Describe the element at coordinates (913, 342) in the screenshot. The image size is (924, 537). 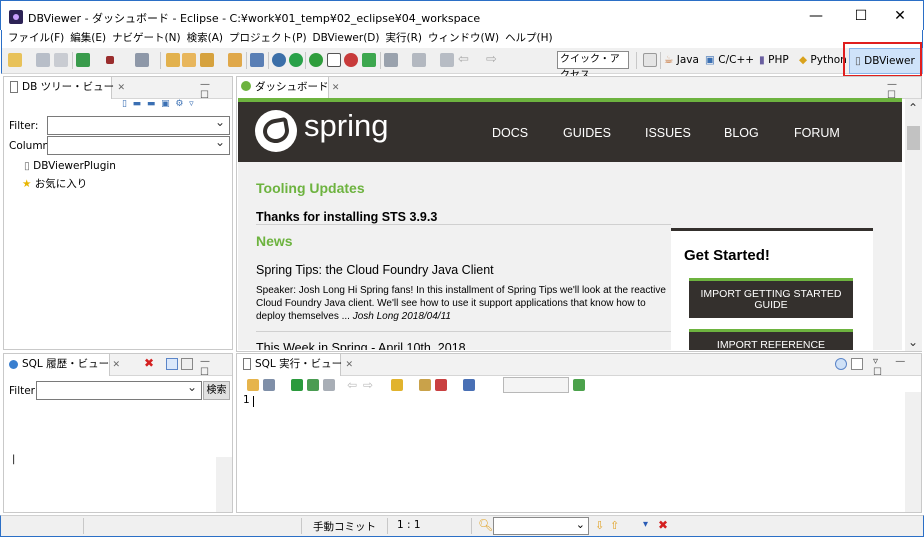
I see `scroll-down-icon: ⌄` at that location.